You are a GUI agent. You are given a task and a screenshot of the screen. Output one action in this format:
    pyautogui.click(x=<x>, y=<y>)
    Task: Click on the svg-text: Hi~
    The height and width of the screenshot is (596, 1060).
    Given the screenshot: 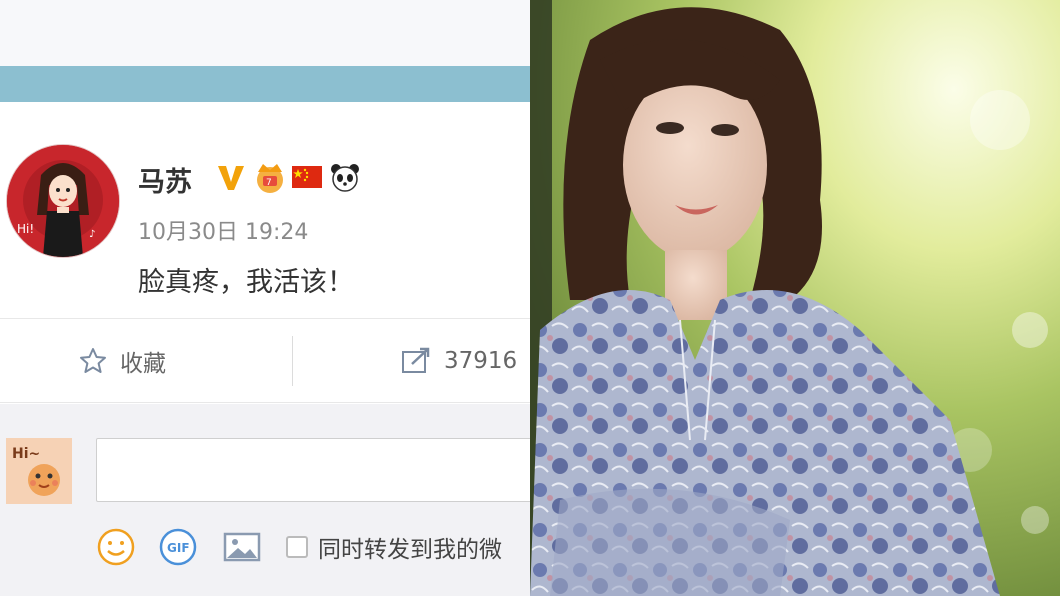 What is the action you would take?
    pyautogui.click(x=26, y=454)
    